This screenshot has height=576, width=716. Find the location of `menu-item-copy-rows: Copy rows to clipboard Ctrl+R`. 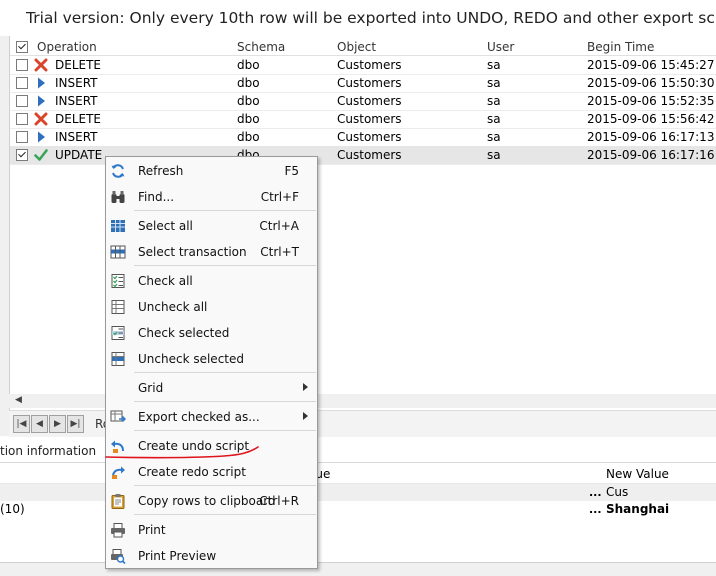

menu-item-copy-rows: Copy rows to clipboard Ctrl+R is located at coordinates (211, 501).